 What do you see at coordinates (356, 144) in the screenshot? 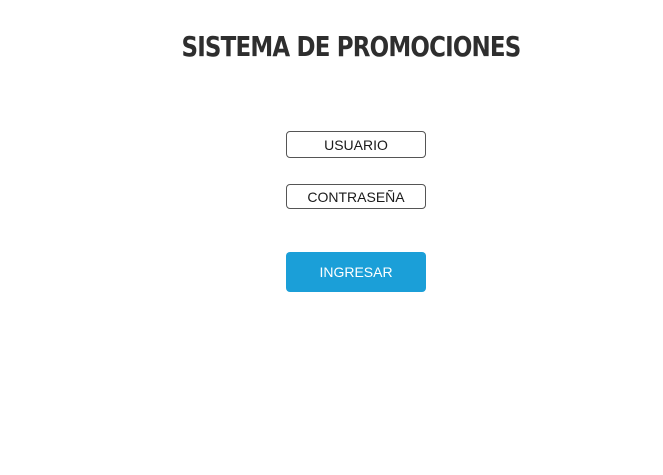
I see `username-field` at bounding box center [356, 144].